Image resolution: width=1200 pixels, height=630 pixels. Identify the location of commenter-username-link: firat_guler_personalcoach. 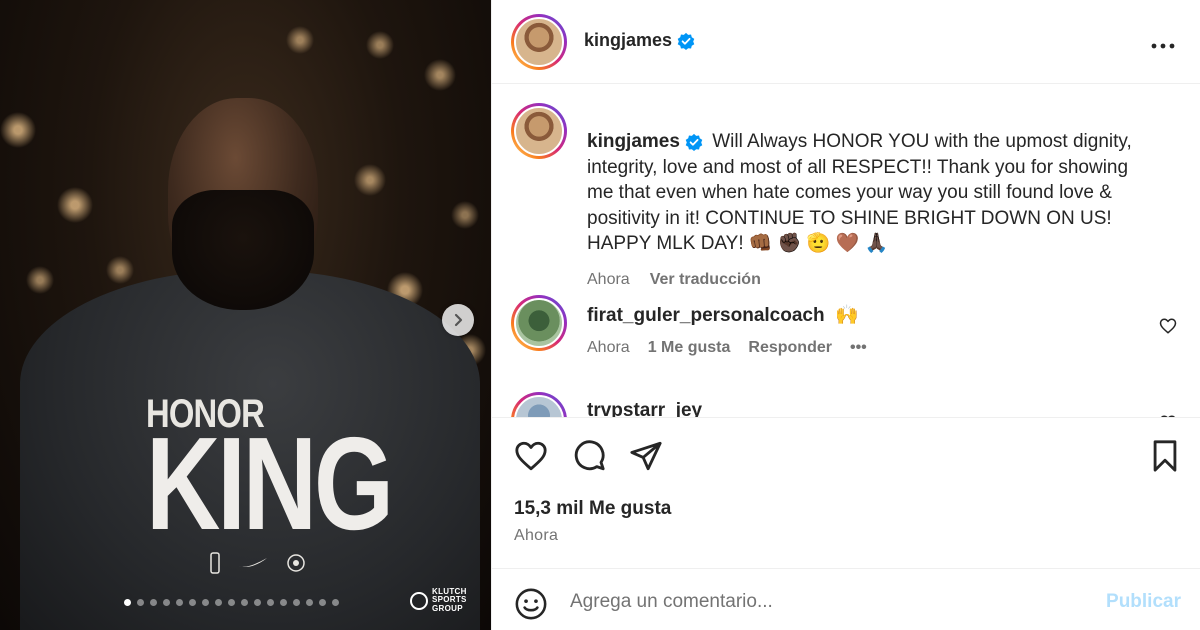
(706, 315).